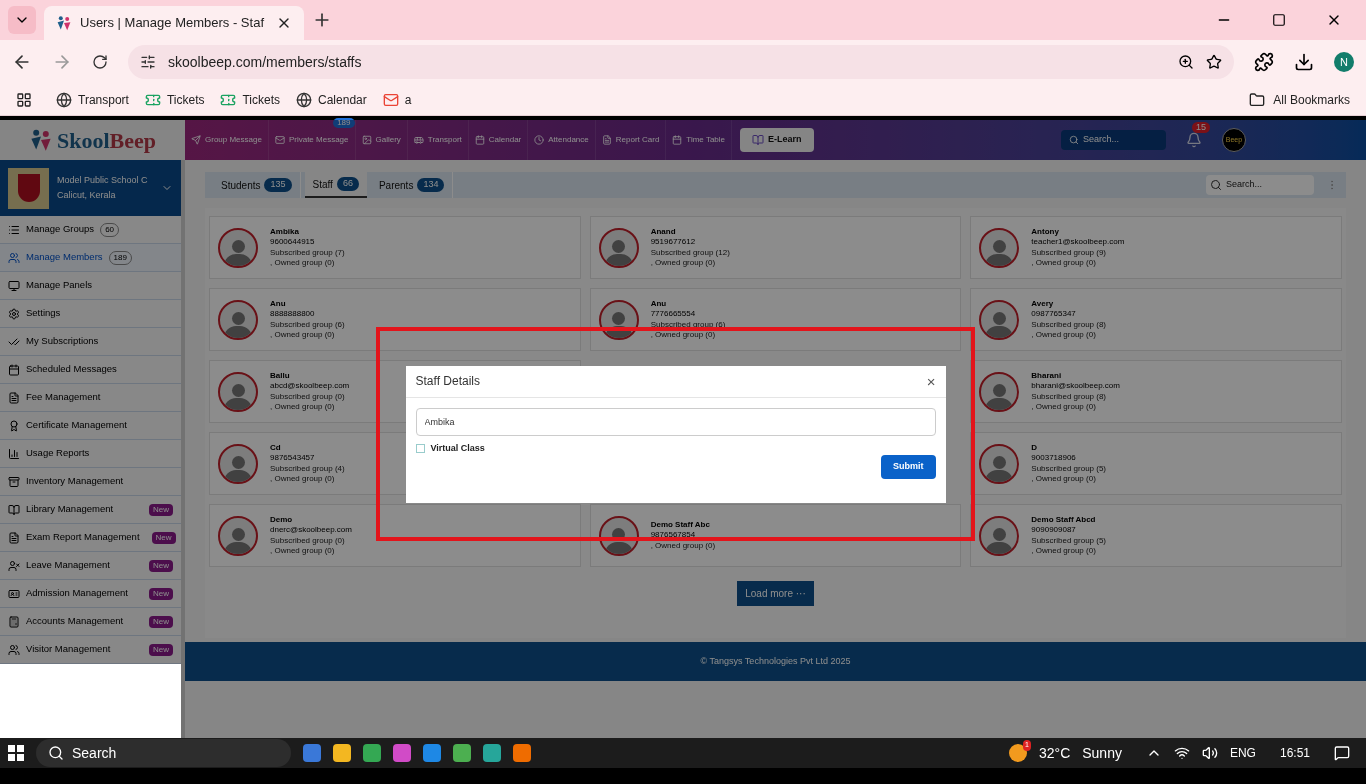 The height and width of the screenshot is (784, 1366). I want to click on bookmark: Transport, so click(92, 99).